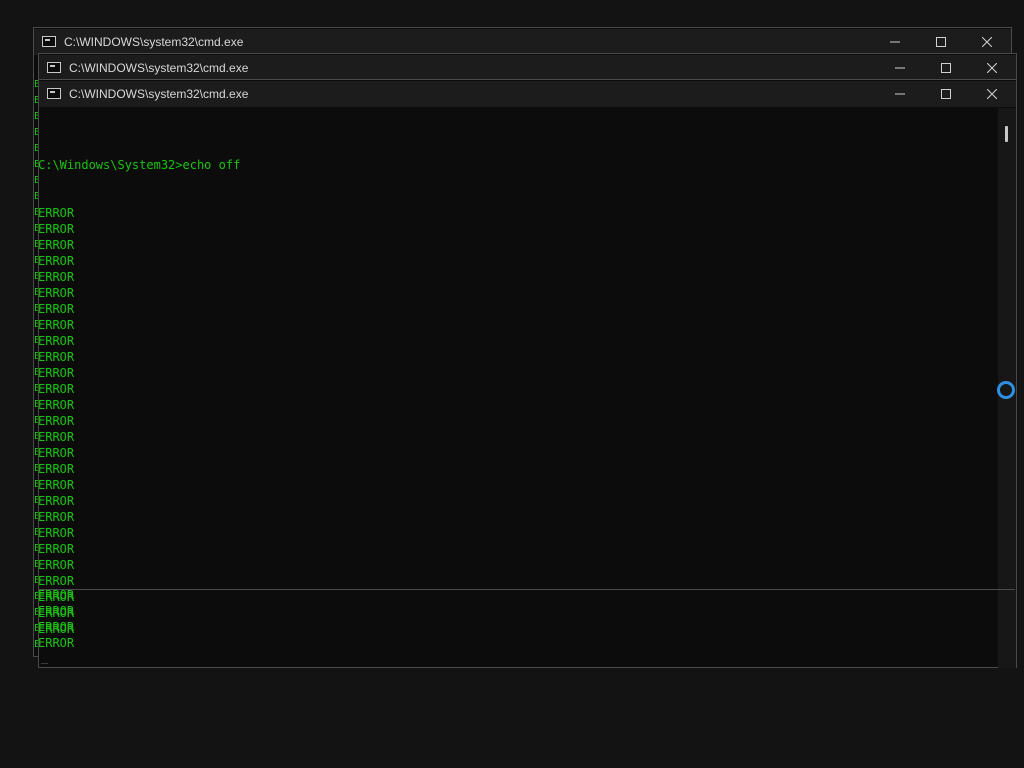 Image resolution: width=1024 pixels, height=768 pixels. I want to click on scrollbar-thumb, so click(1006, 134).